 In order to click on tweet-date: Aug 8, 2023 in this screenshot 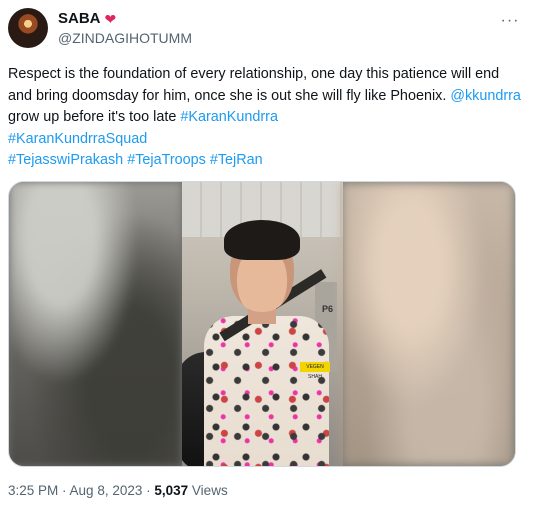, I will do `click(106, 490)`.